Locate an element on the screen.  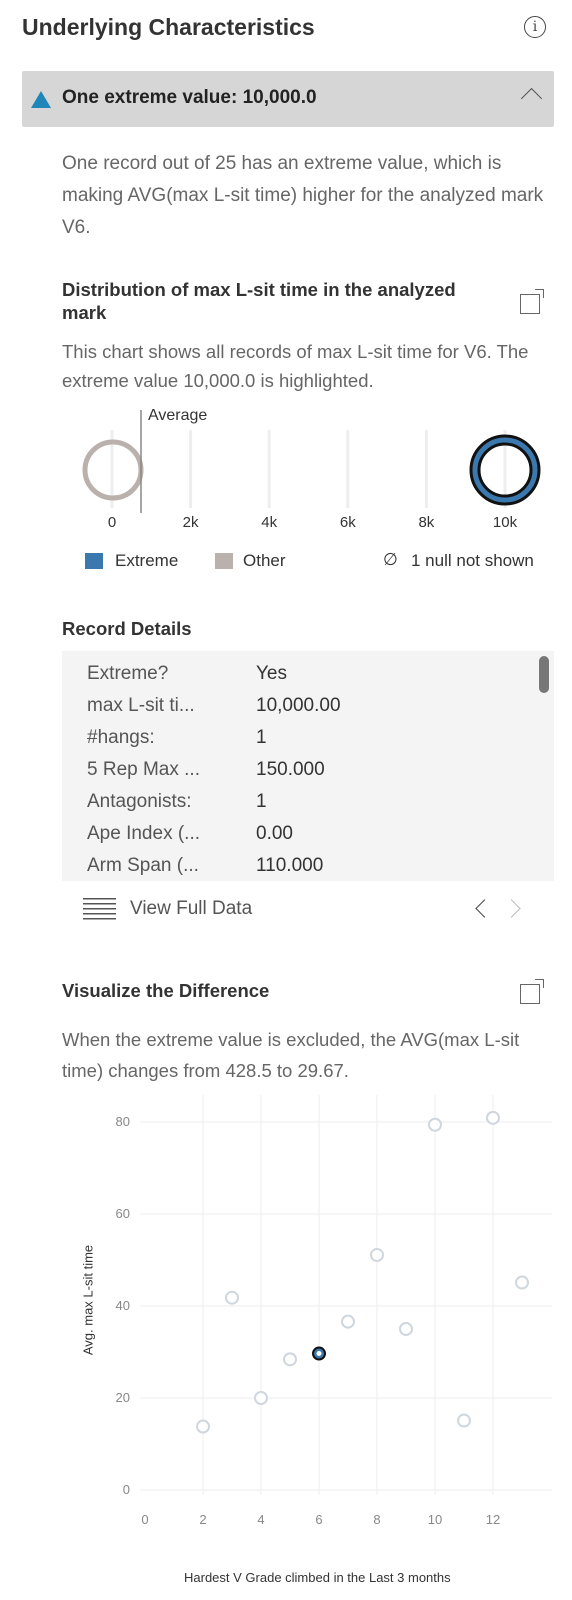
x-tick-label: 10k is located at coordinates (505, 522).